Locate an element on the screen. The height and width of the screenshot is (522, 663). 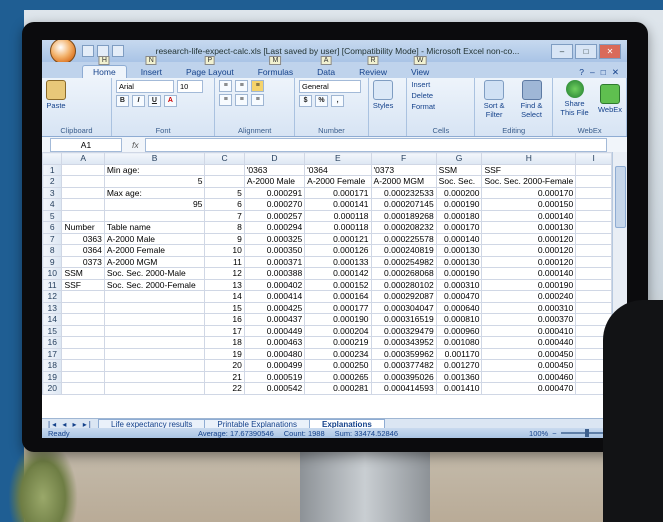
table-cell: 10 is located at coordinates (224, 250).